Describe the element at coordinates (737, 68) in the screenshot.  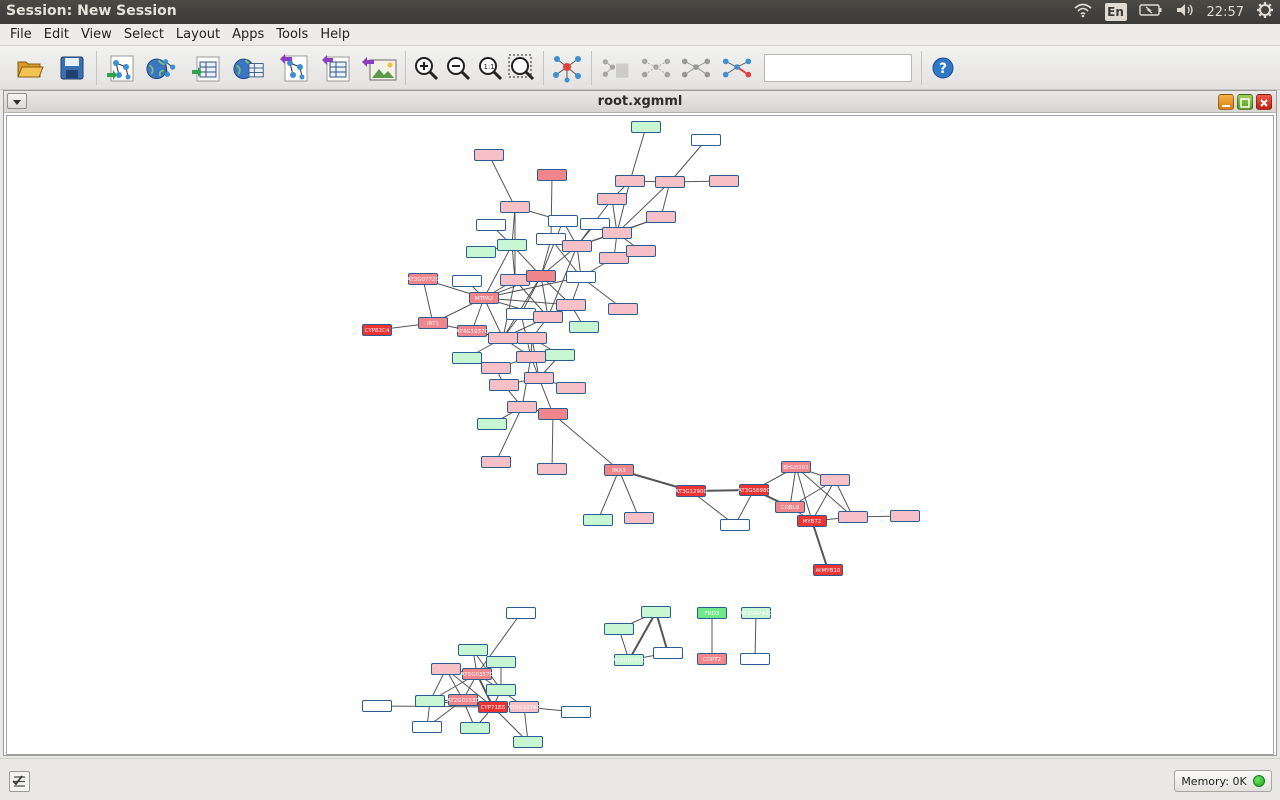
I see `new-network-selected-edges-icon` at that location.